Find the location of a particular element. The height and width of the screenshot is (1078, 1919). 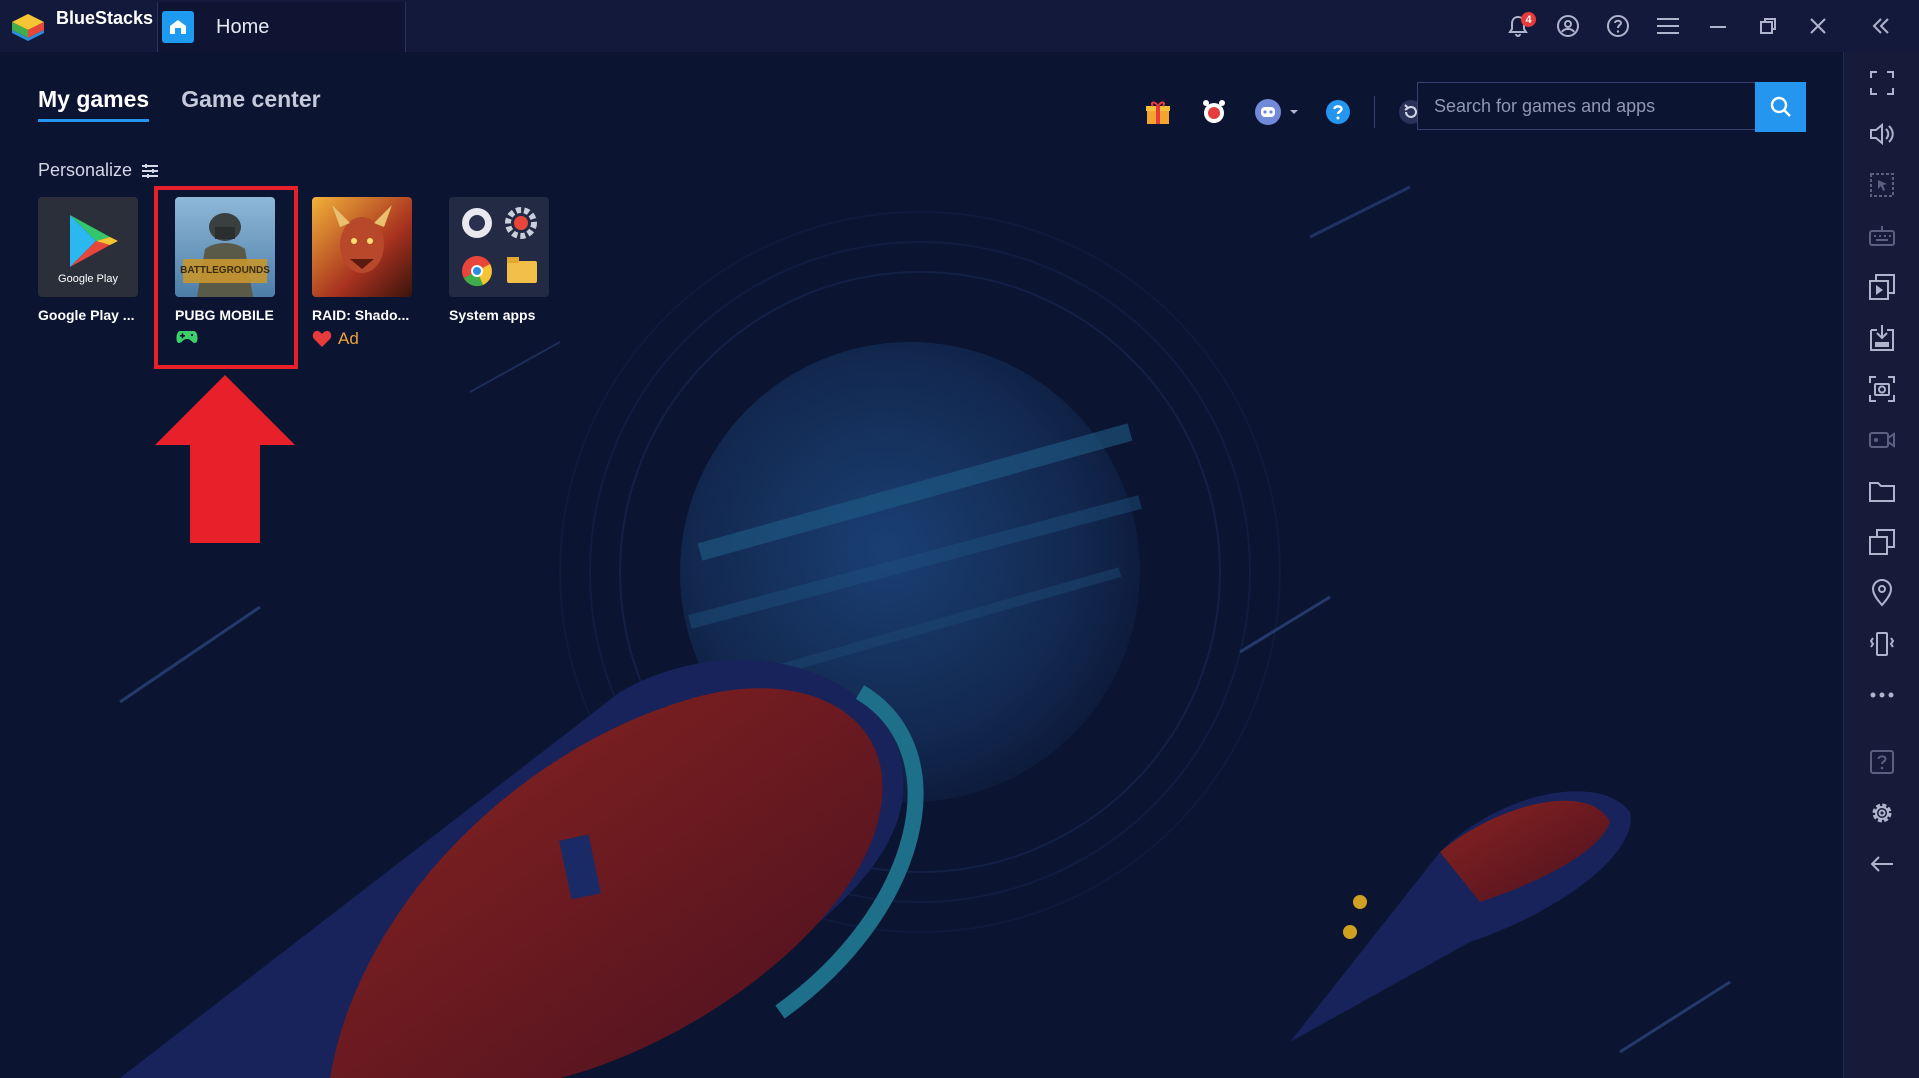

gift-button is located at coordinates (1158, 112).